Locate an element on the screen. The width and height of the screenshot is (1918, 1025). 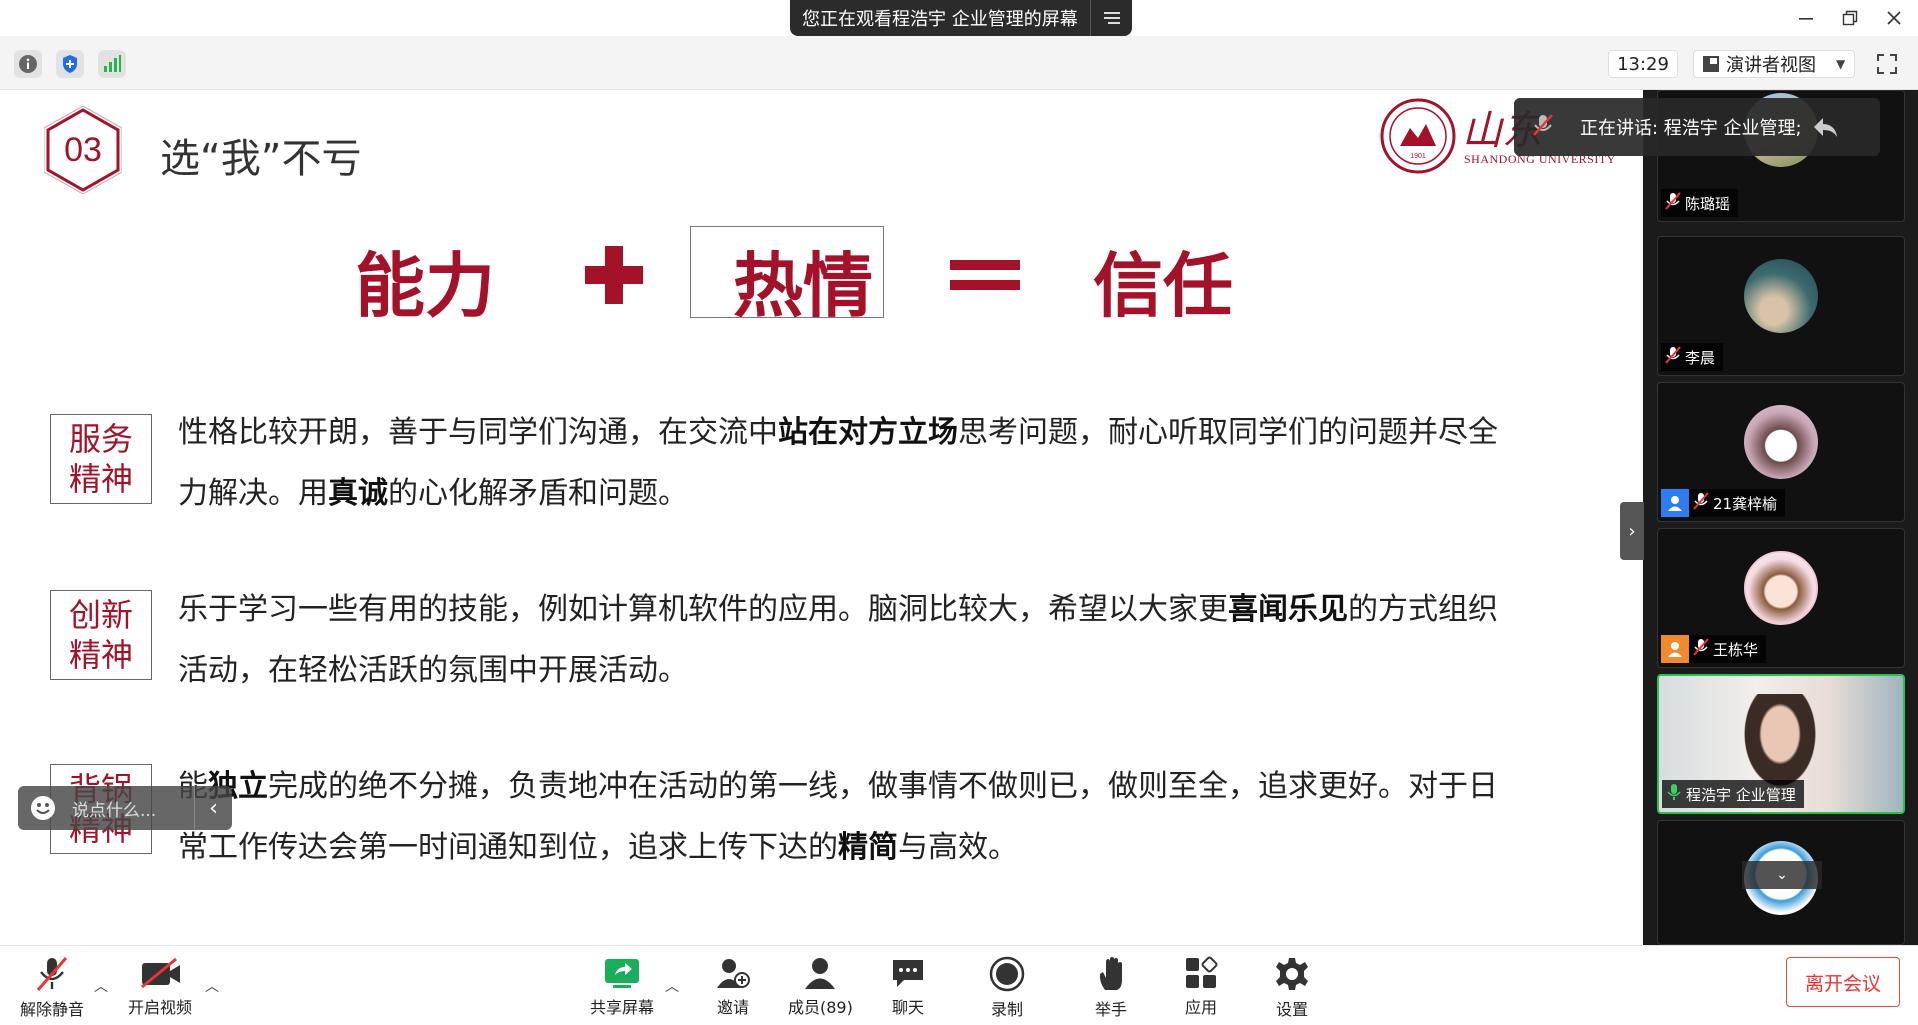
participant-tile: ⌄ is located at coordinates (1781, 882).